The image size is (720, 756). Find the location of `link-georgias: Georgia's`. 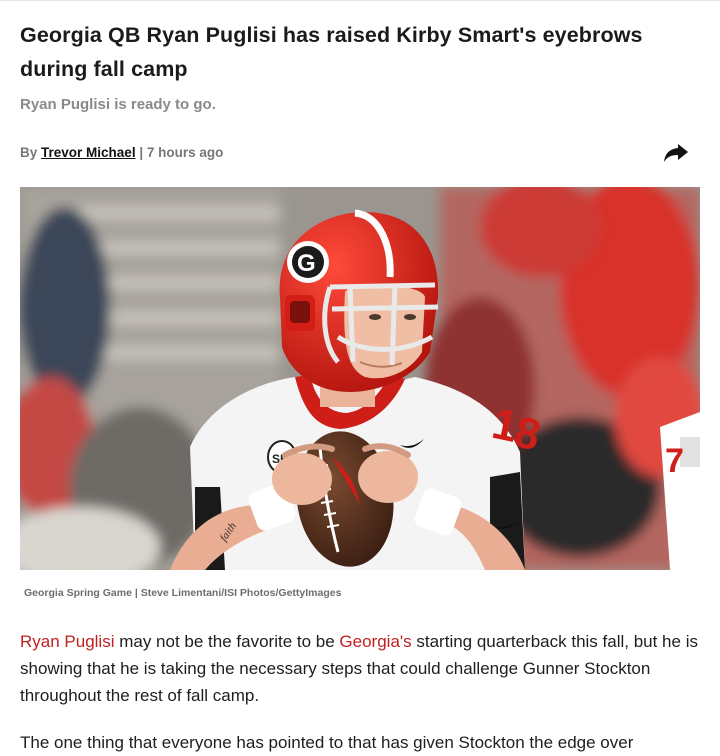

link-georgias: Georgia's is located at coordinates (375, 641).